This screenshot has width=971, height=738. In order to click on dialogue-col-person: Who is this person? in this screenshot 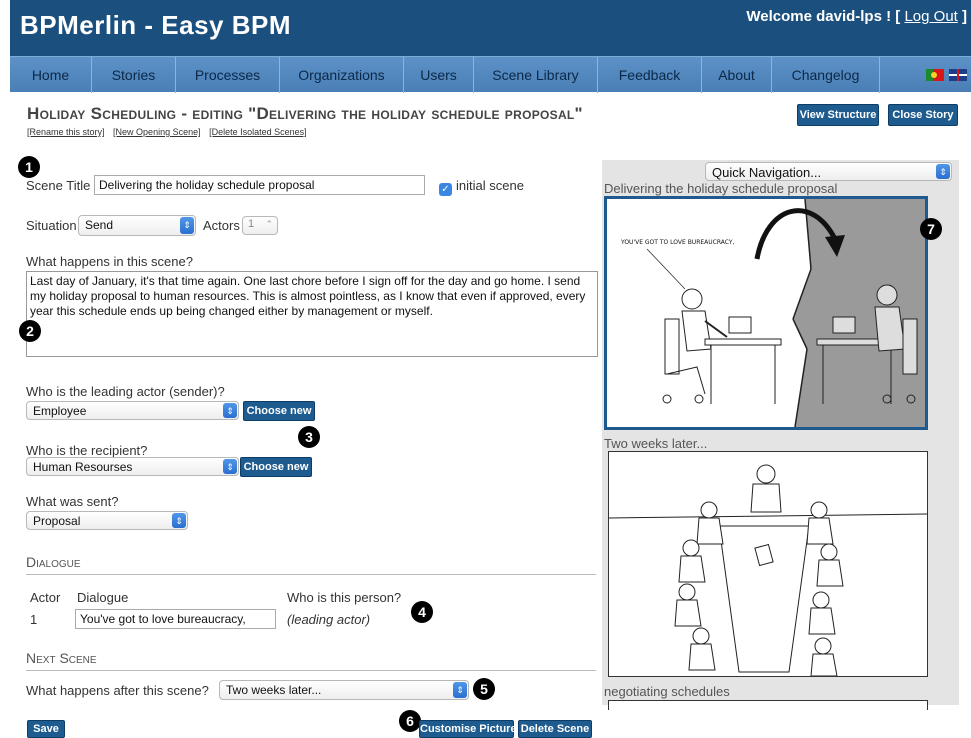, I will do `click(344, 597)`.